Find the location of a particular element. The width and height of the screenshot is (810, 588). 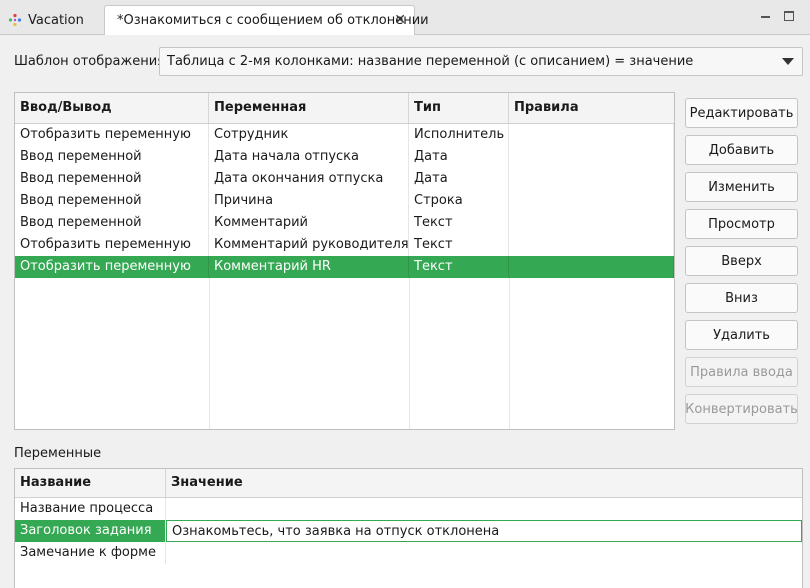

cell-variable: Дата начала отпуска is located at coordinates (309, 157).